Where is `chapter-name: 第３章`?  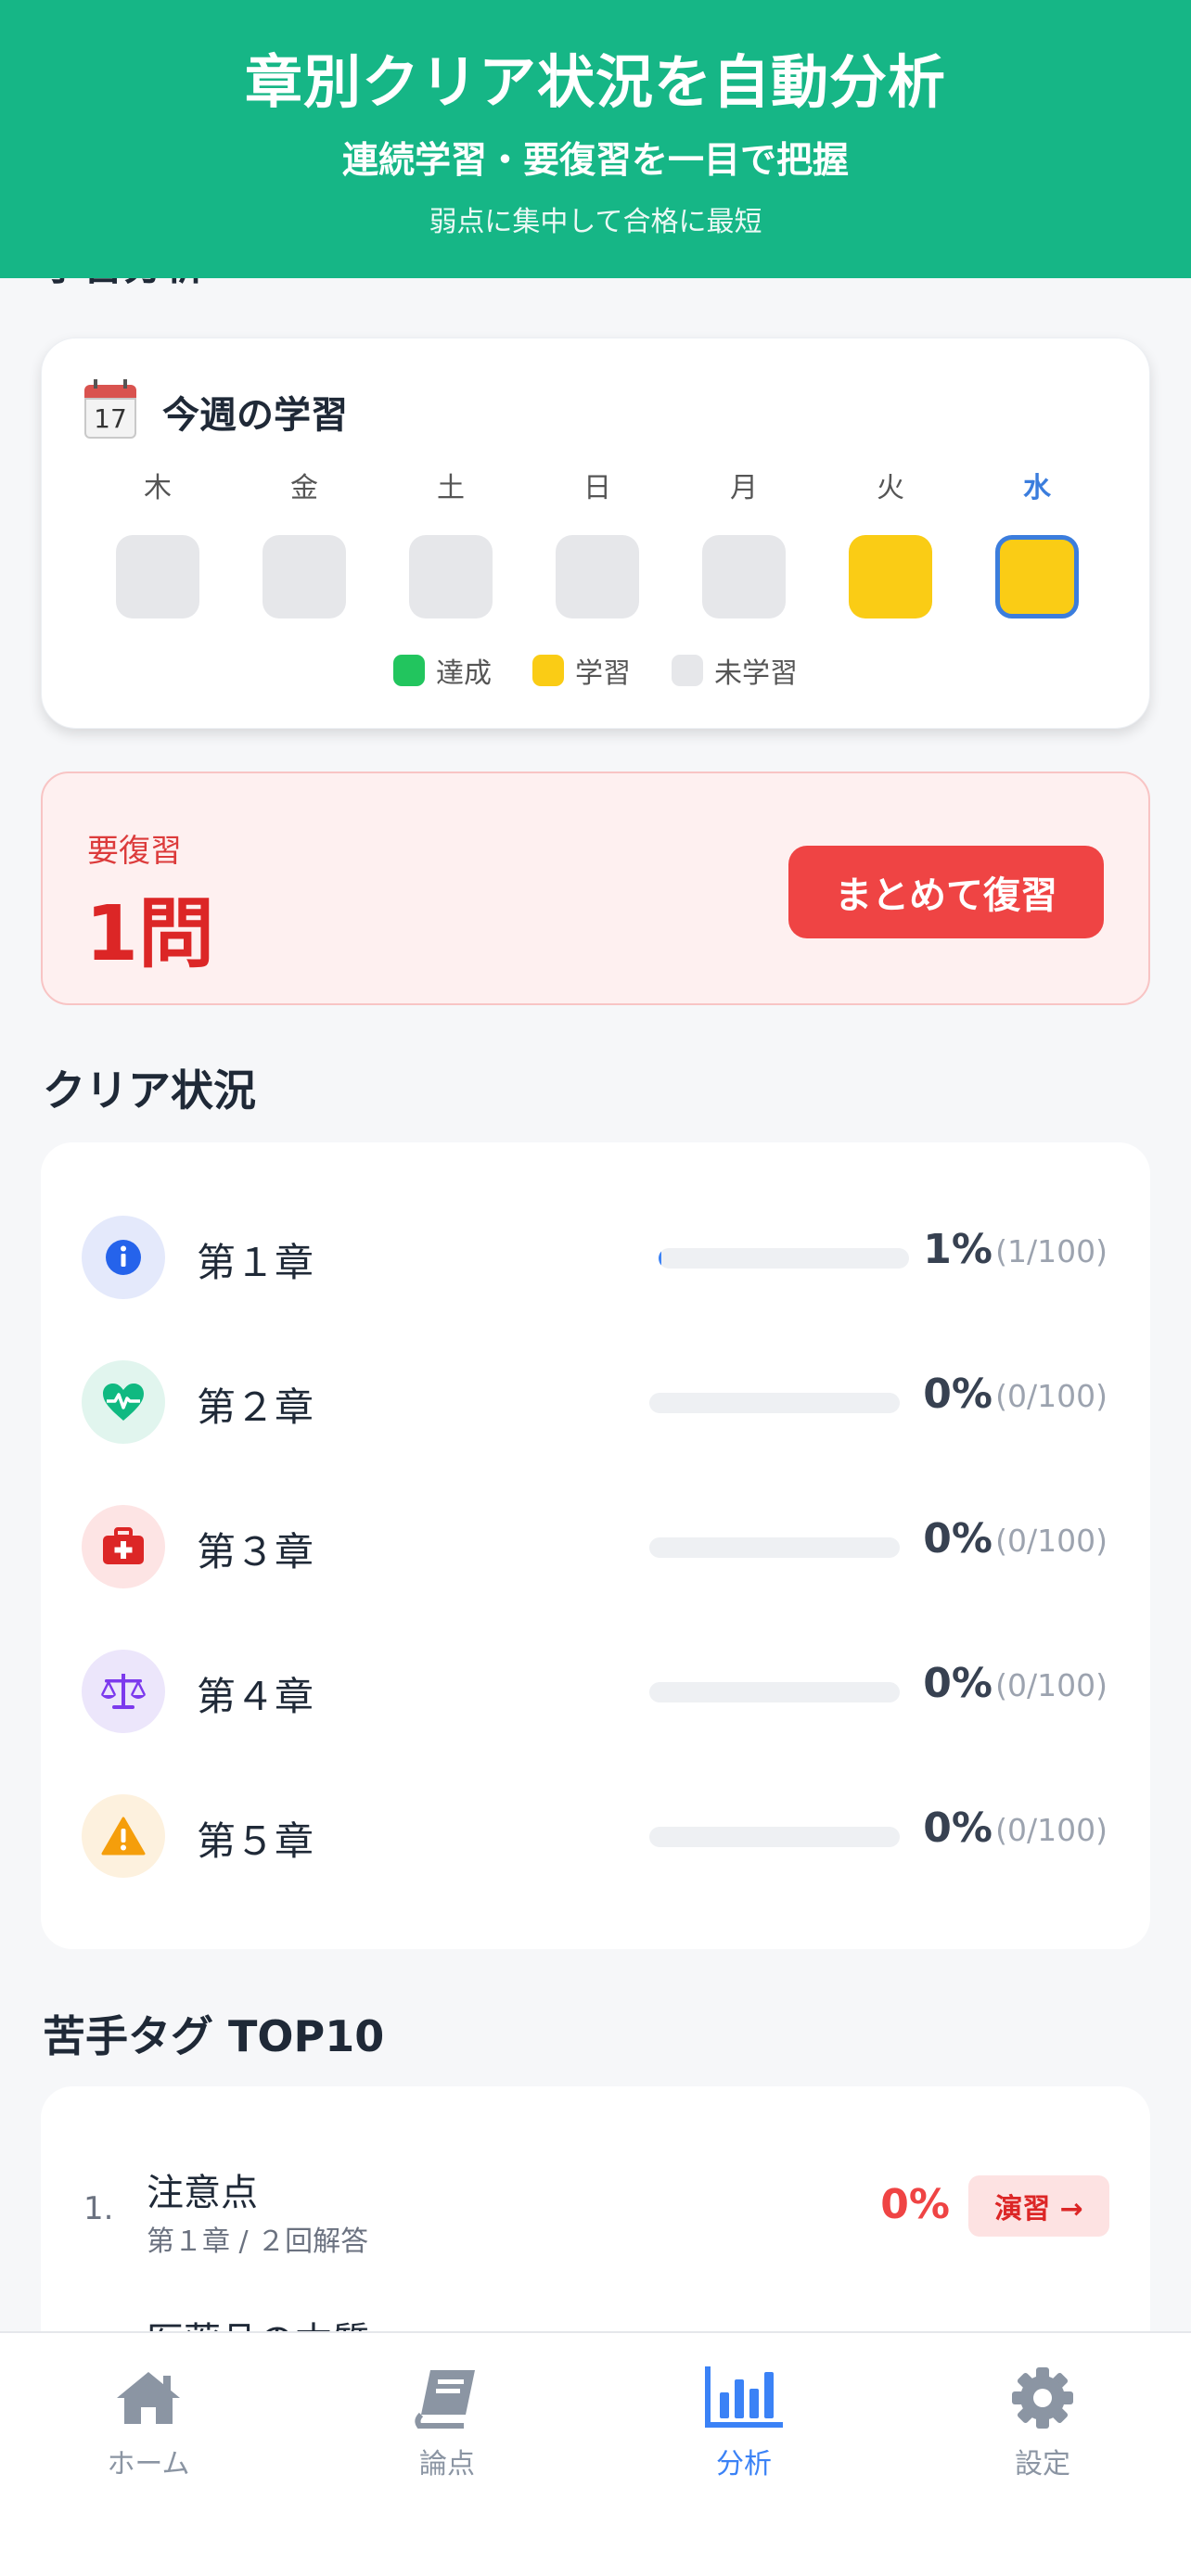 chapter-name: 第３章 is located at coordinates (255, 1552).